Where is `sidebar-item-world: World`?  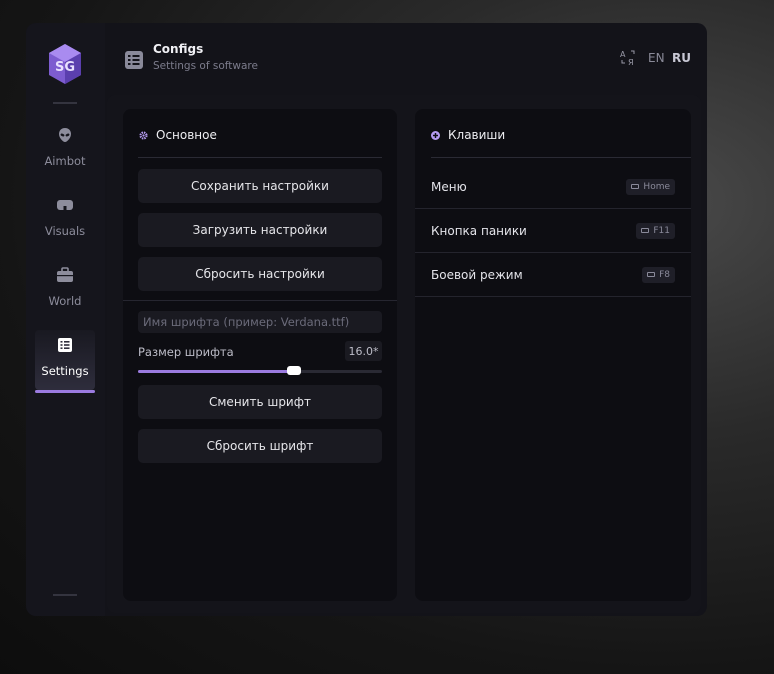 sidebar-item-world: World is located at coordinates (65, 290).